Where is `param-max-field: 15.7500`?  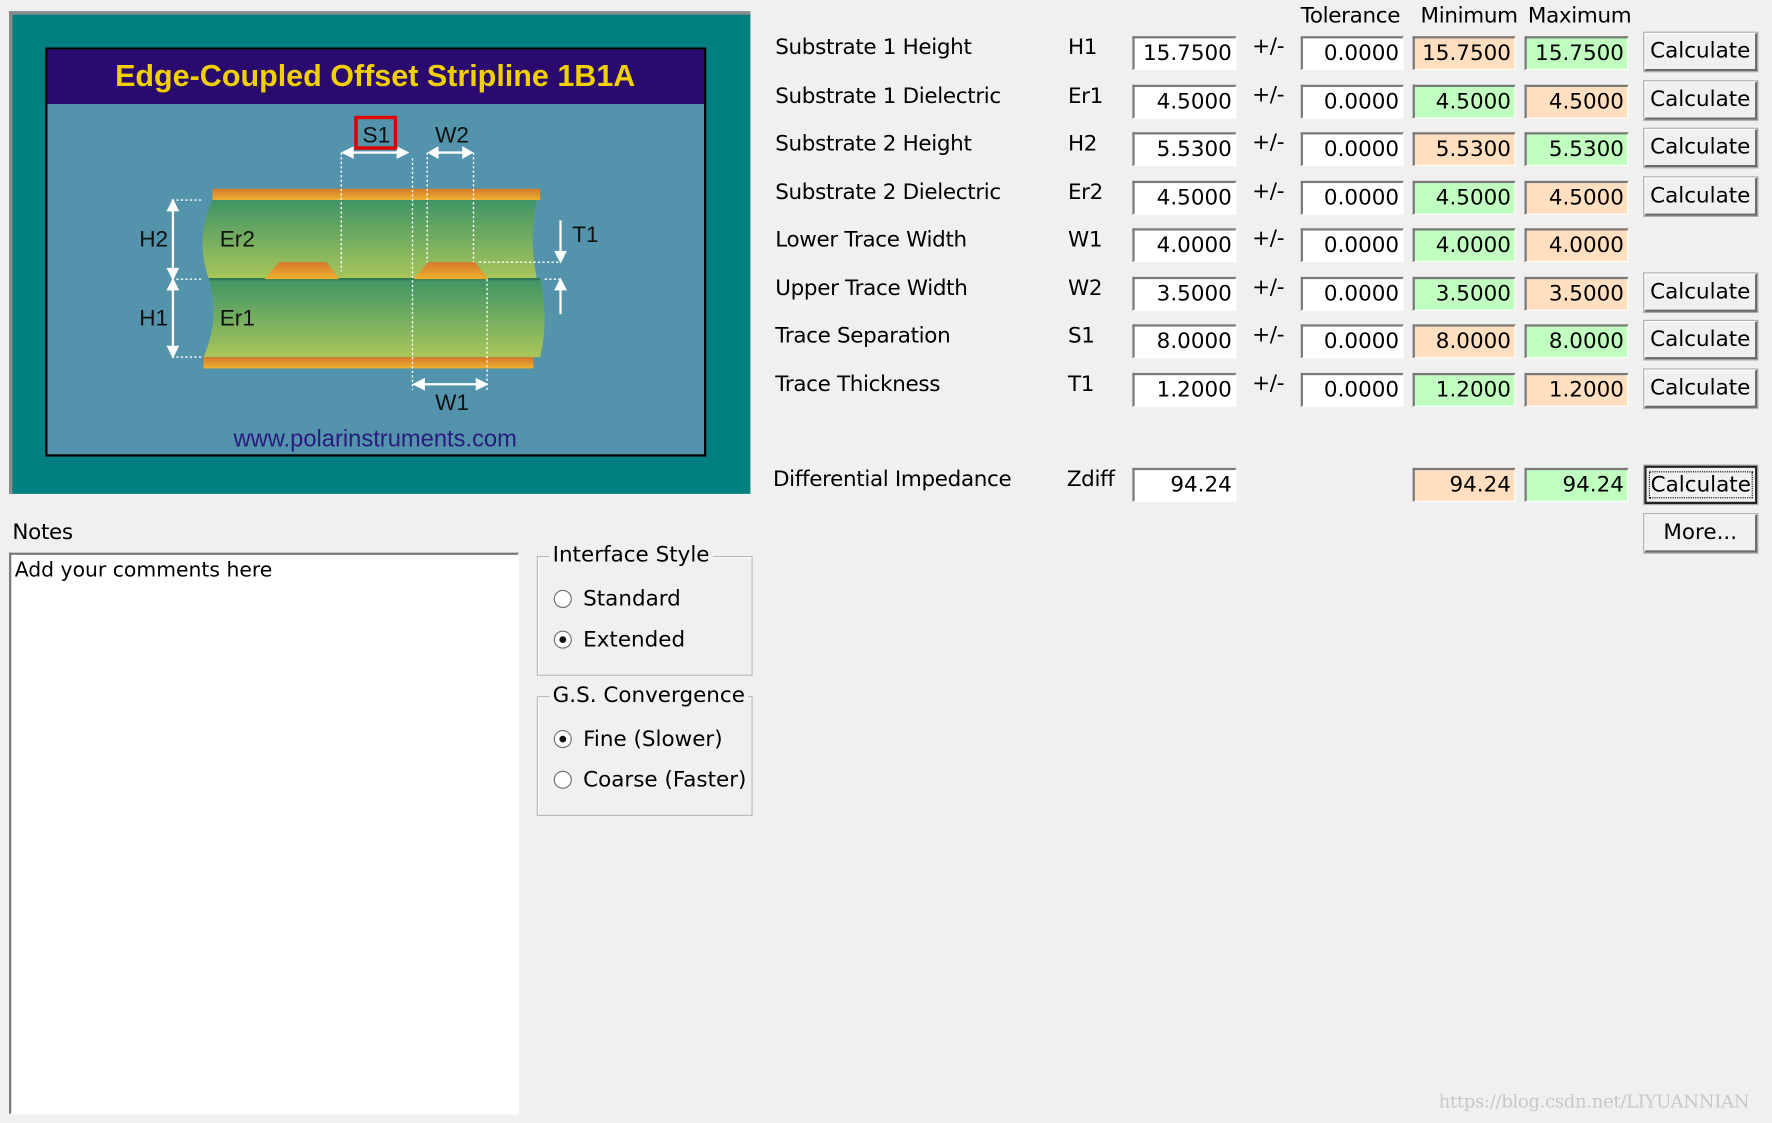
param-max-field: 15.7500 is located at coordinates (1576, 53).